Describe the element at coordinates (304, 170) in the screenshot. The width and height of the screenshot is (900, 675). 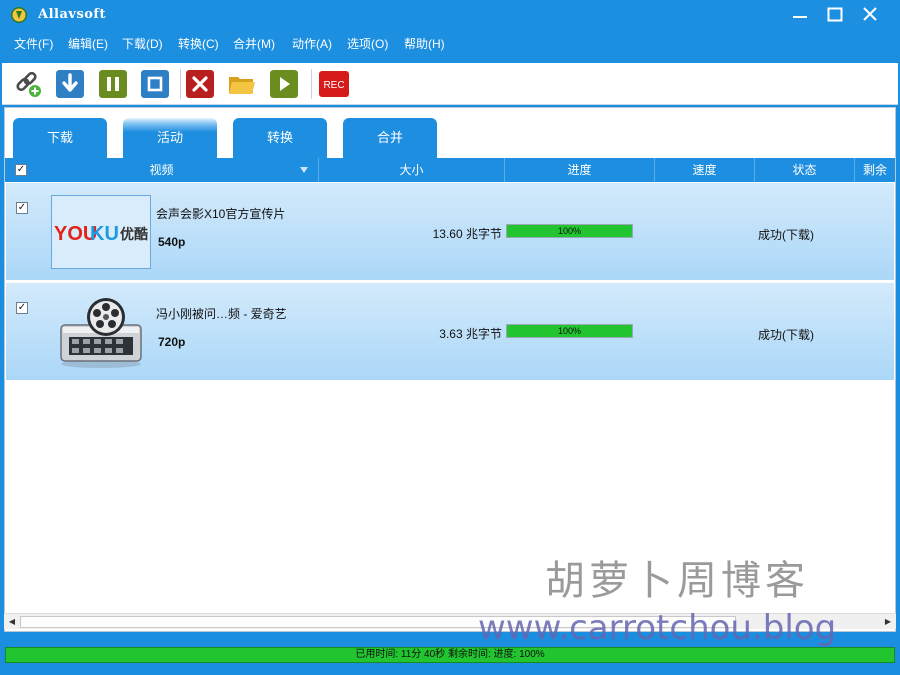
I see `sort-arrow-icon` at that location.